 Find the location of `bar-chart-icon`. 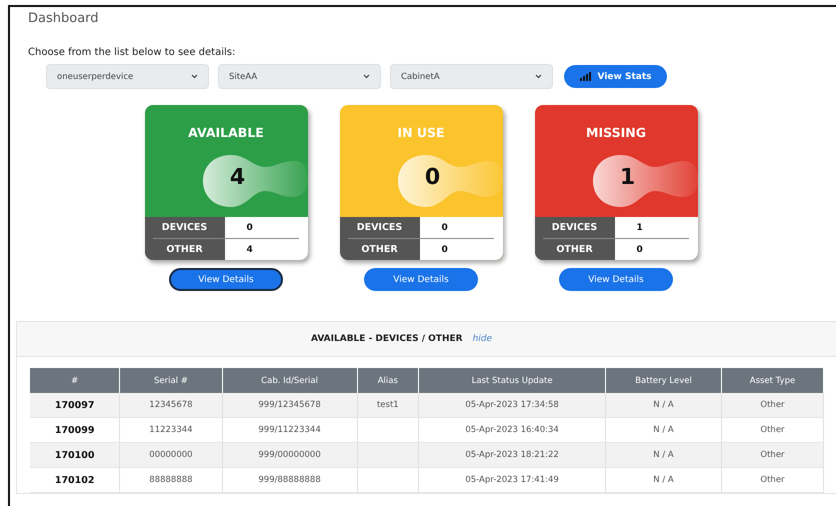

bar-chart-icon is located at coordinates (585, 76).